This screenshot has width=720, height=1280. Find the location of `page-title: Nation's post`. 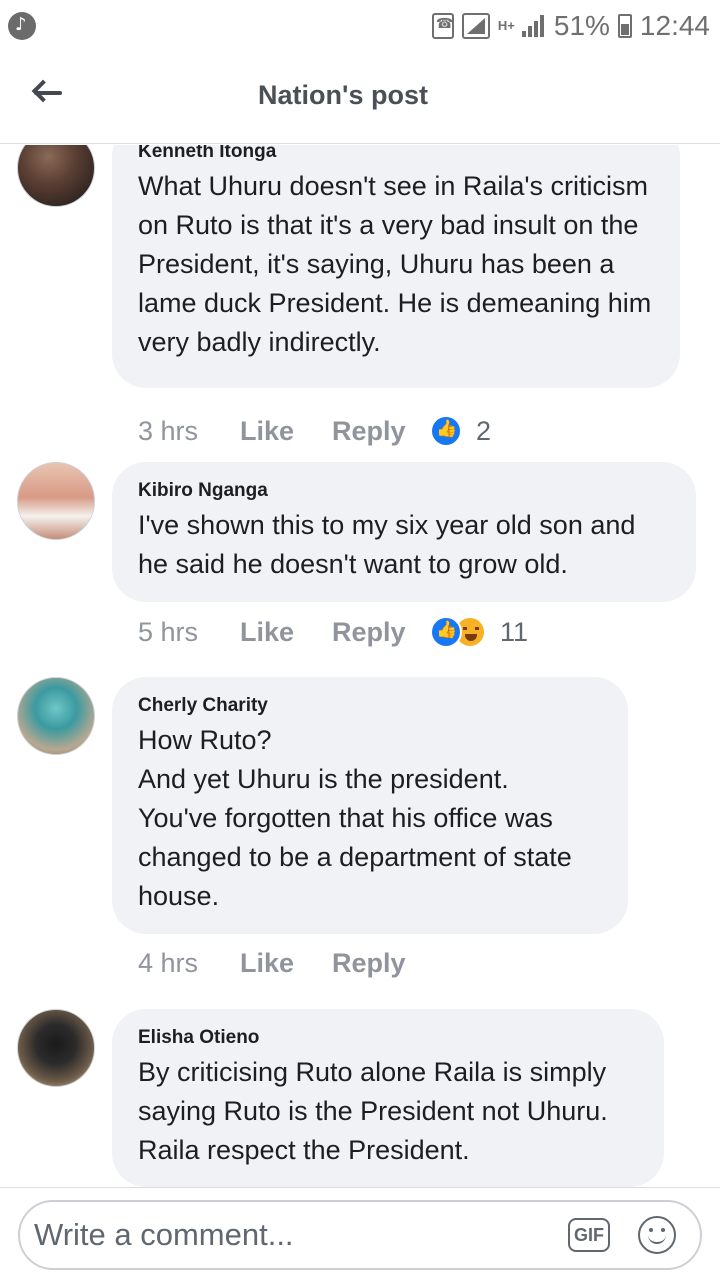

page-title: Nation's post is located at coordinates (343, 95).